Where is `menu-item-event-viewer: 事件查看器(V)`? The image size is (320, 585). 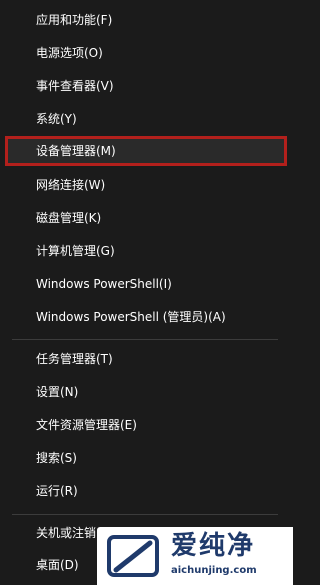
menu-item-event-viewer: 事件查看器(V) is located at coordinates (146, 86).